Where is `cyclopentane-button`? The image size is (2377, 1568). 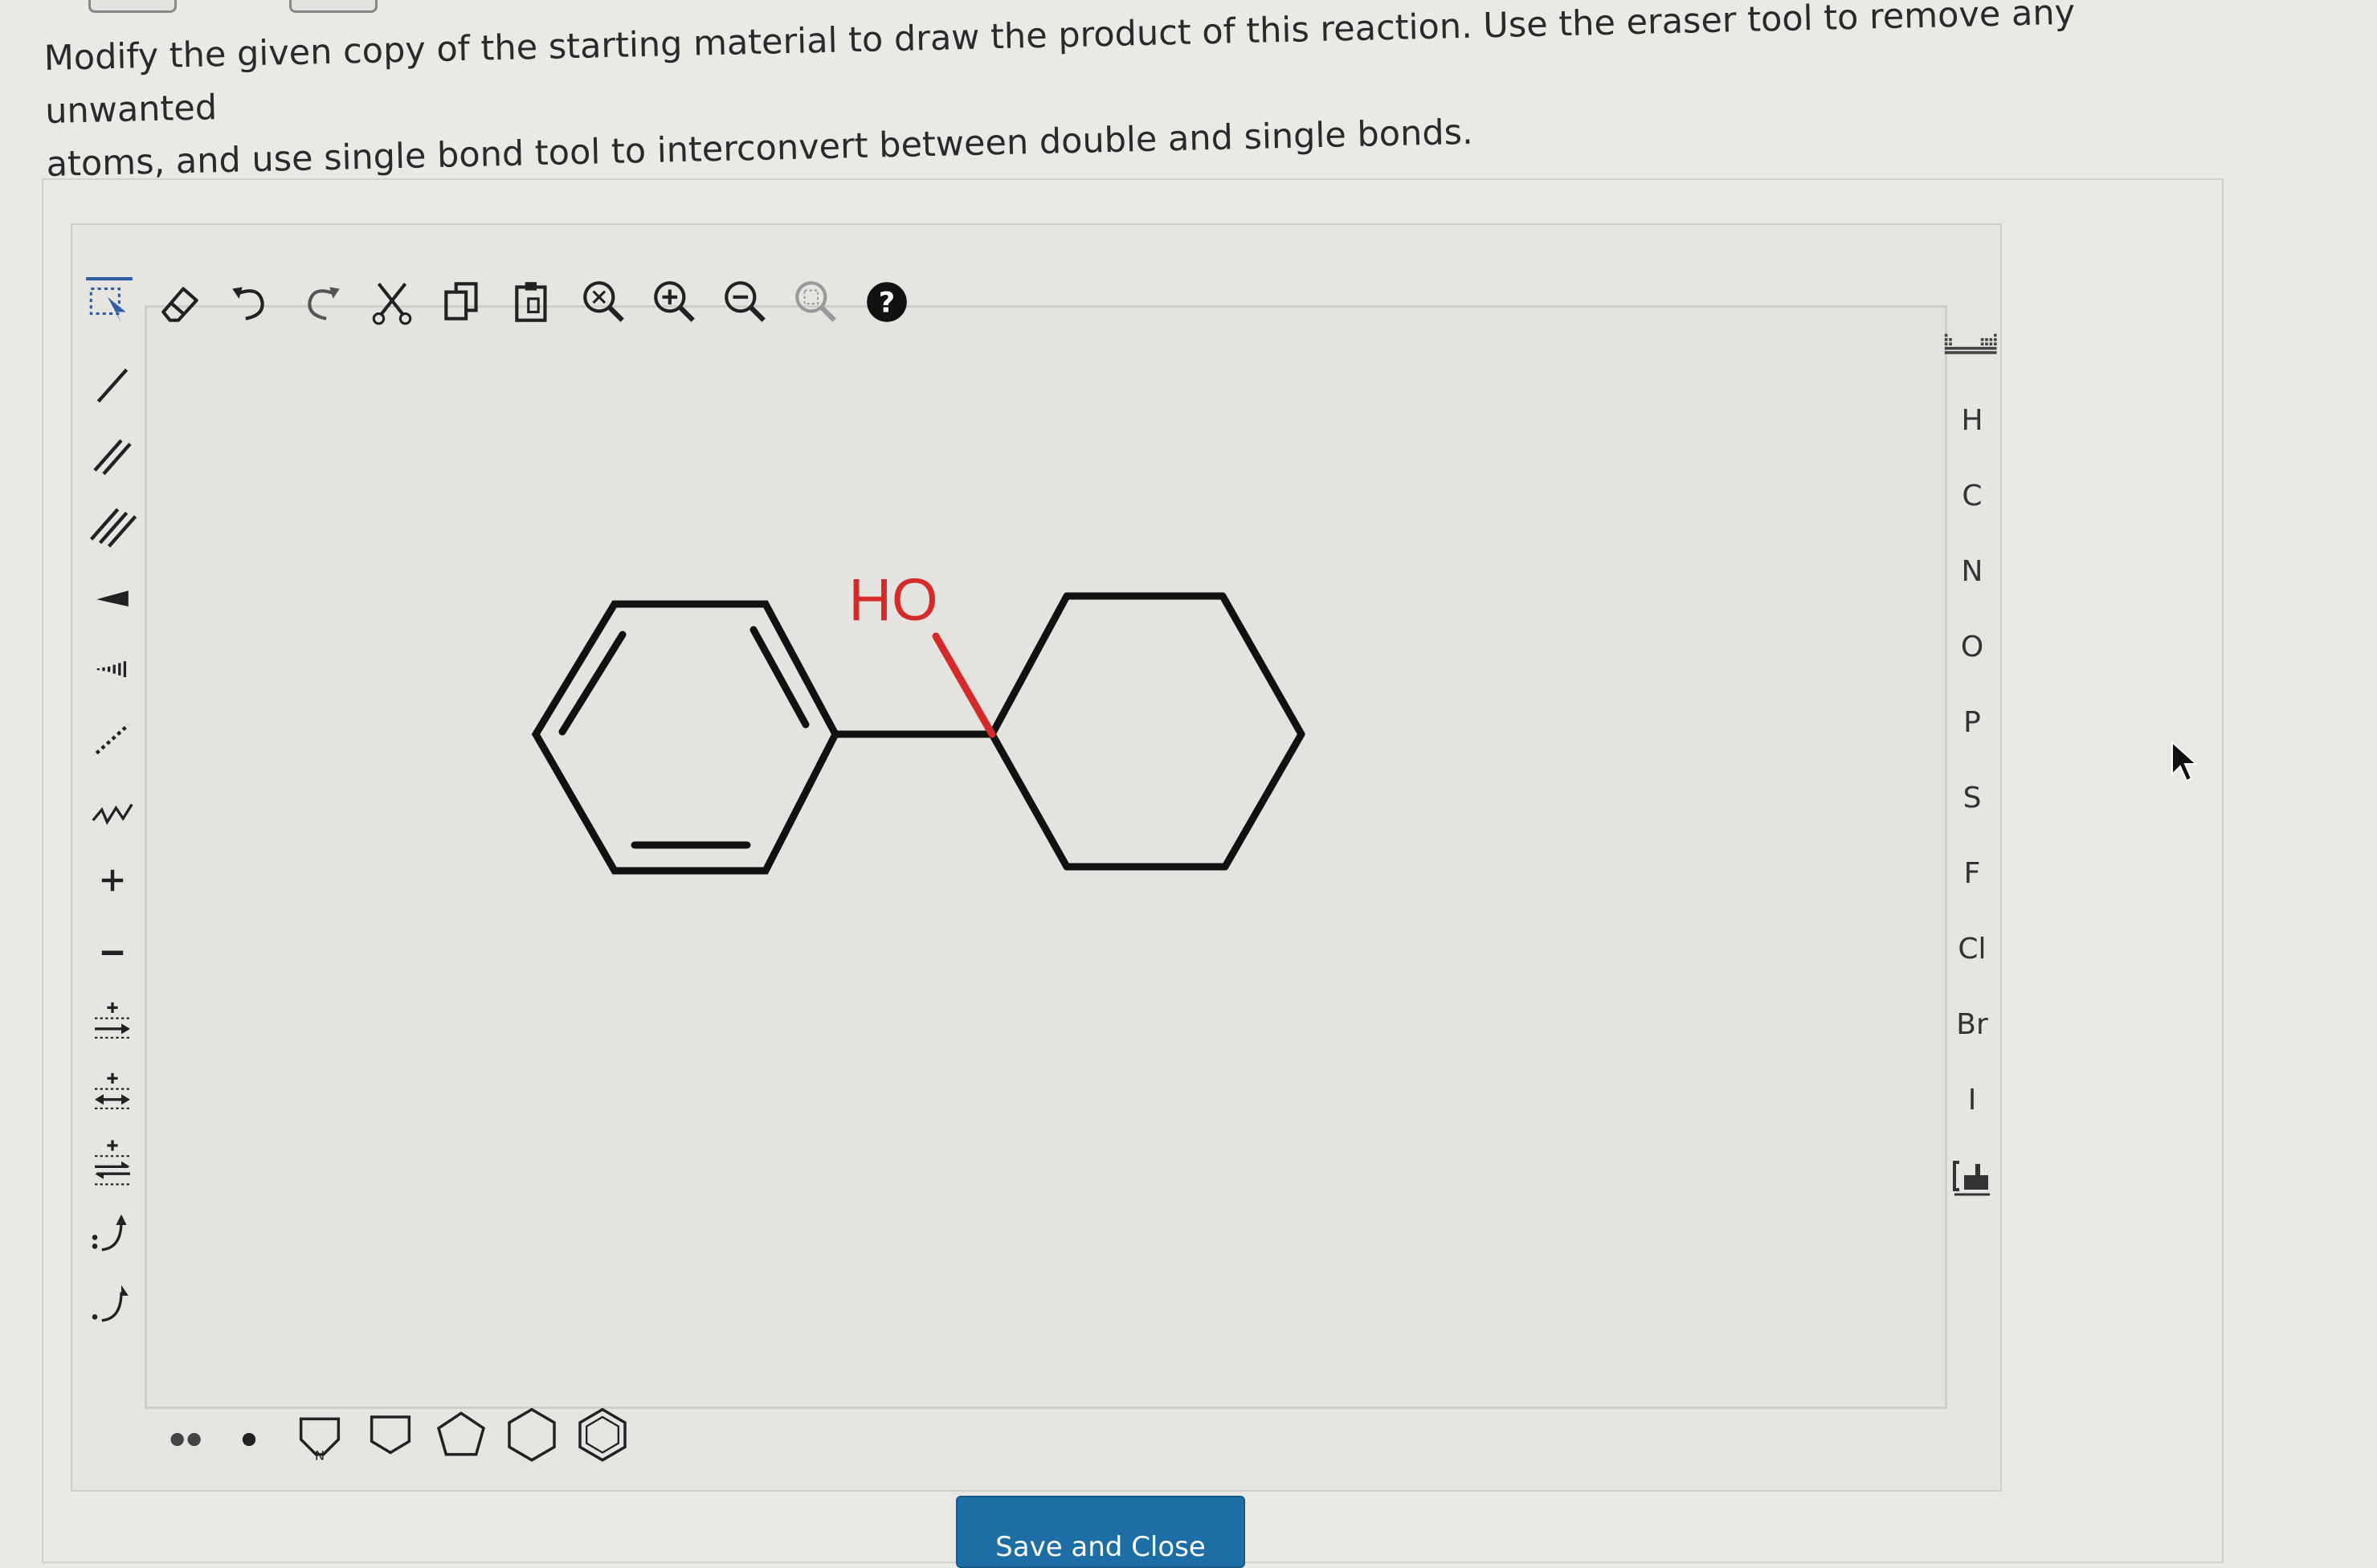 cyclopentane-button is located at coordinates (461, 1434).